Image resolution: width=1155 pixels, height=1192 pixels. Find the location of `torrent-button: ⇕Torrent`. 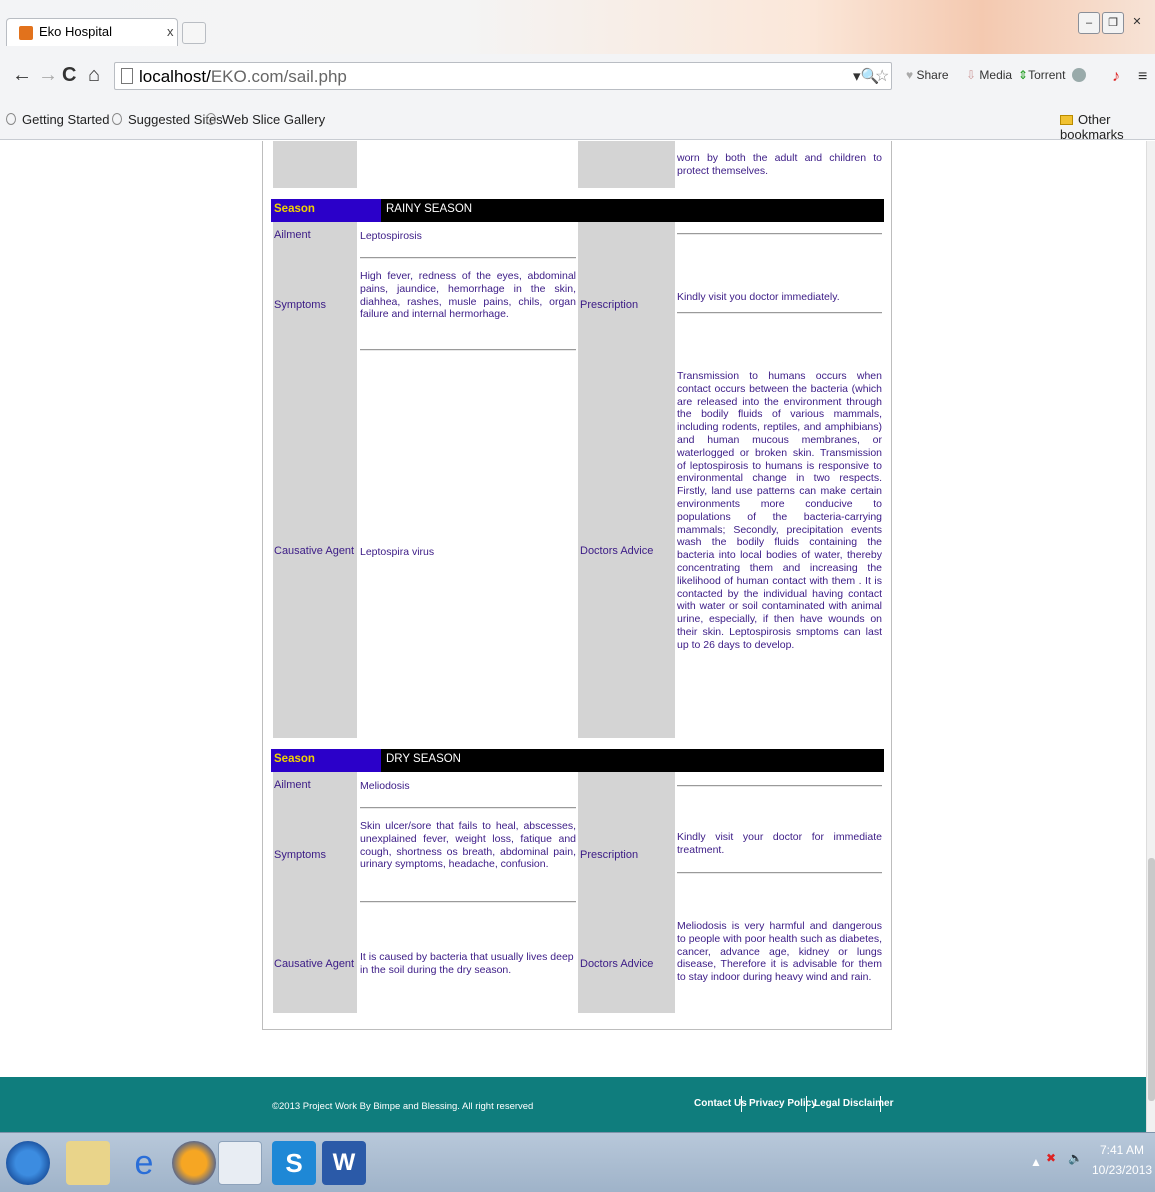

torrent-button: ⇕Torrent is located at coordinates (1041, 75).